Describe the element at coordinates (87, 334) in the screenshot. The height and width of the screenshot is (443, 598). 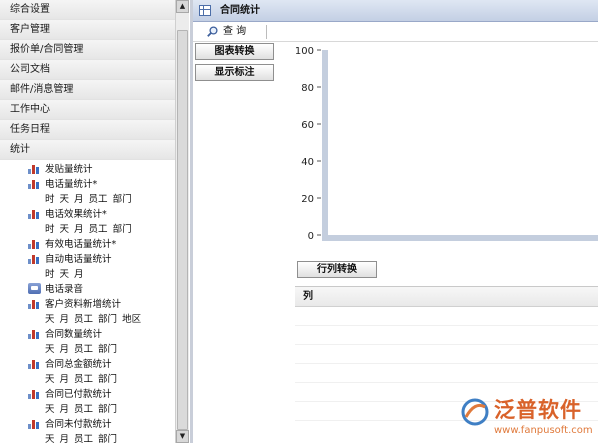
I see `tree-item-contract-count-stats: 合同数量统计` at that location.